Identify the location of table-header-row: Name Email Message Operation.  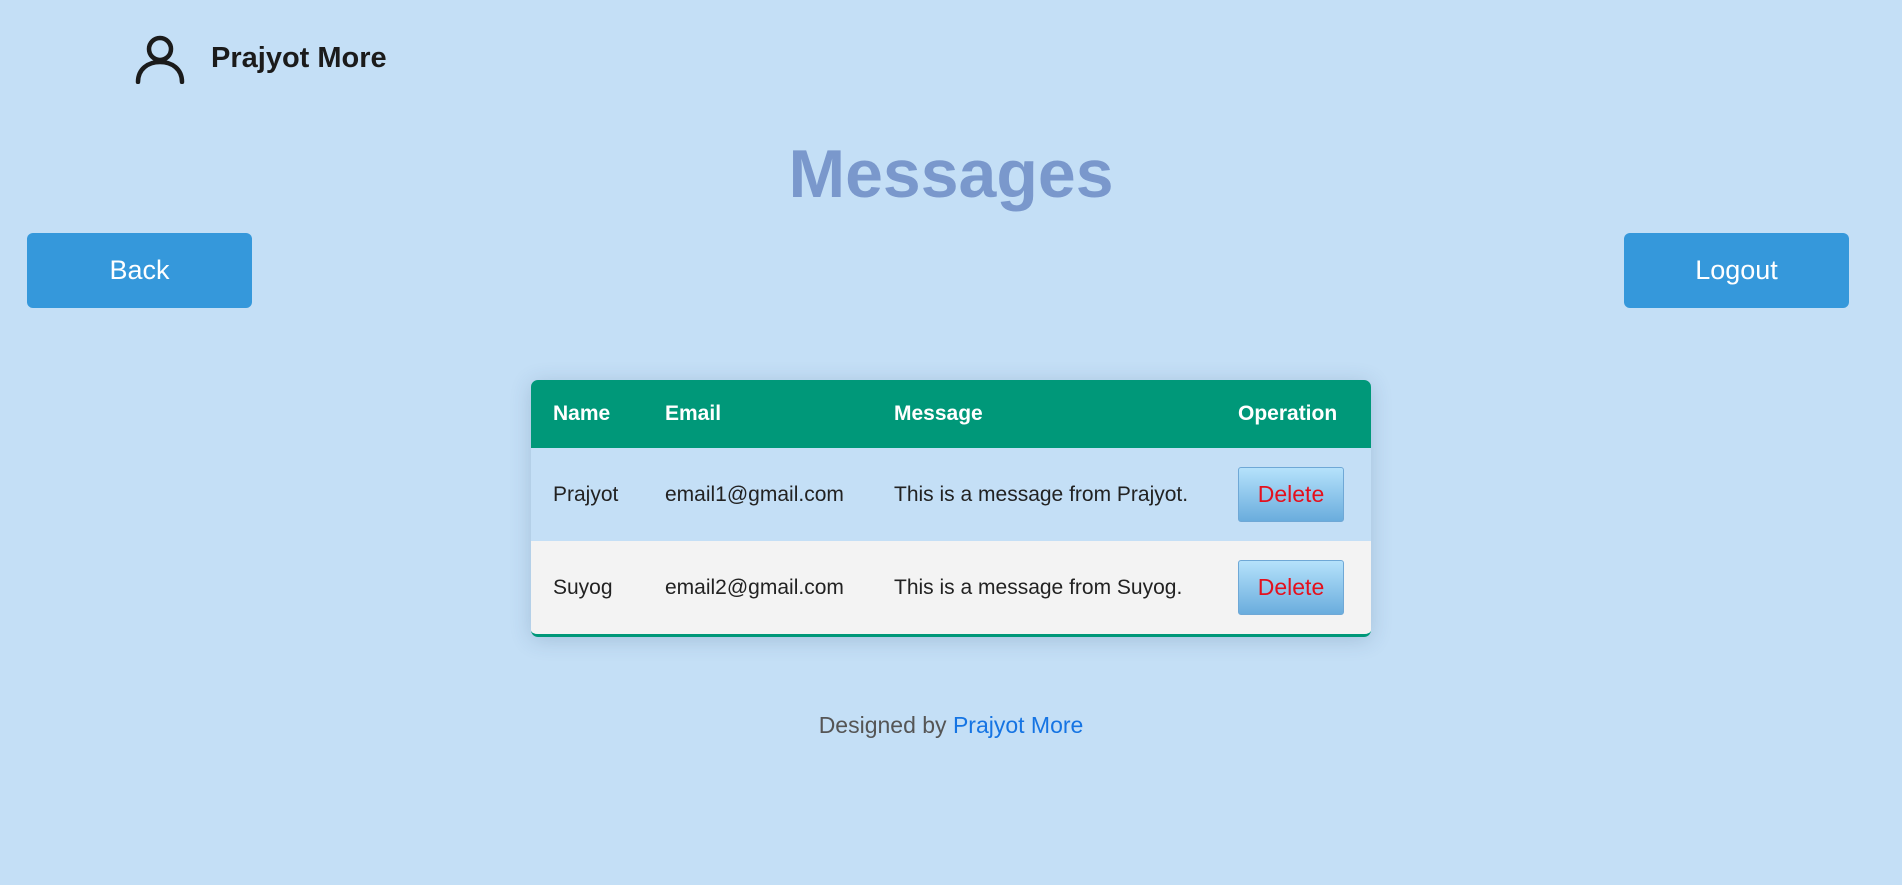
(951, 414).